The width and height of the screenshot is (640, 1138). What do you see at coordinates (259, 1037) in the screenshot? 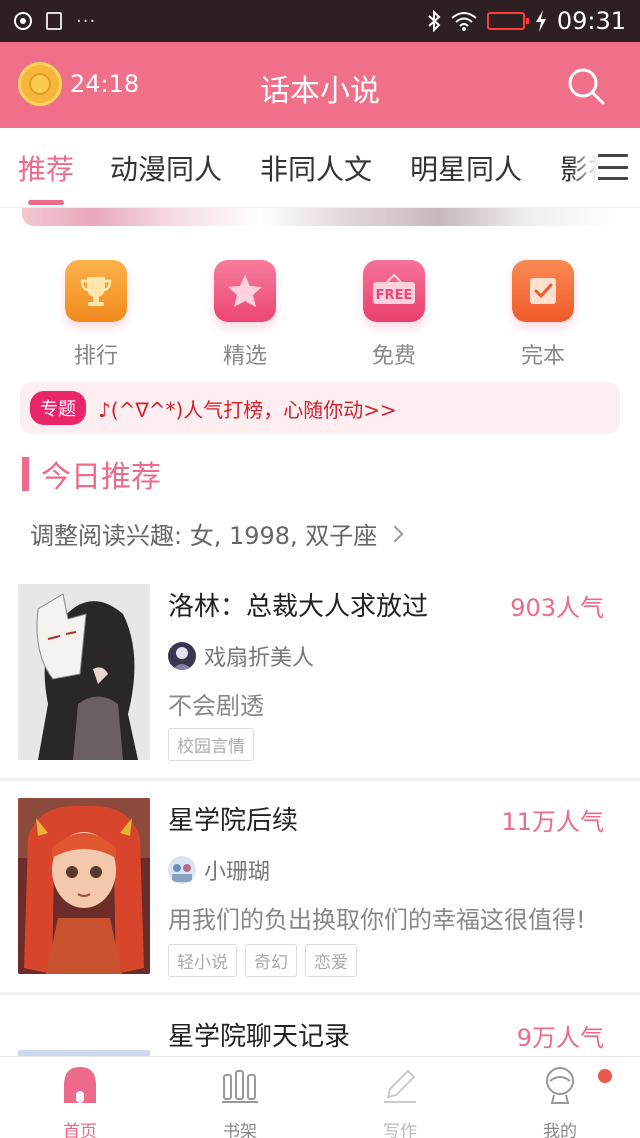
I see `book-title: 星学院聊天记录` at bounding box center [259, 1037].